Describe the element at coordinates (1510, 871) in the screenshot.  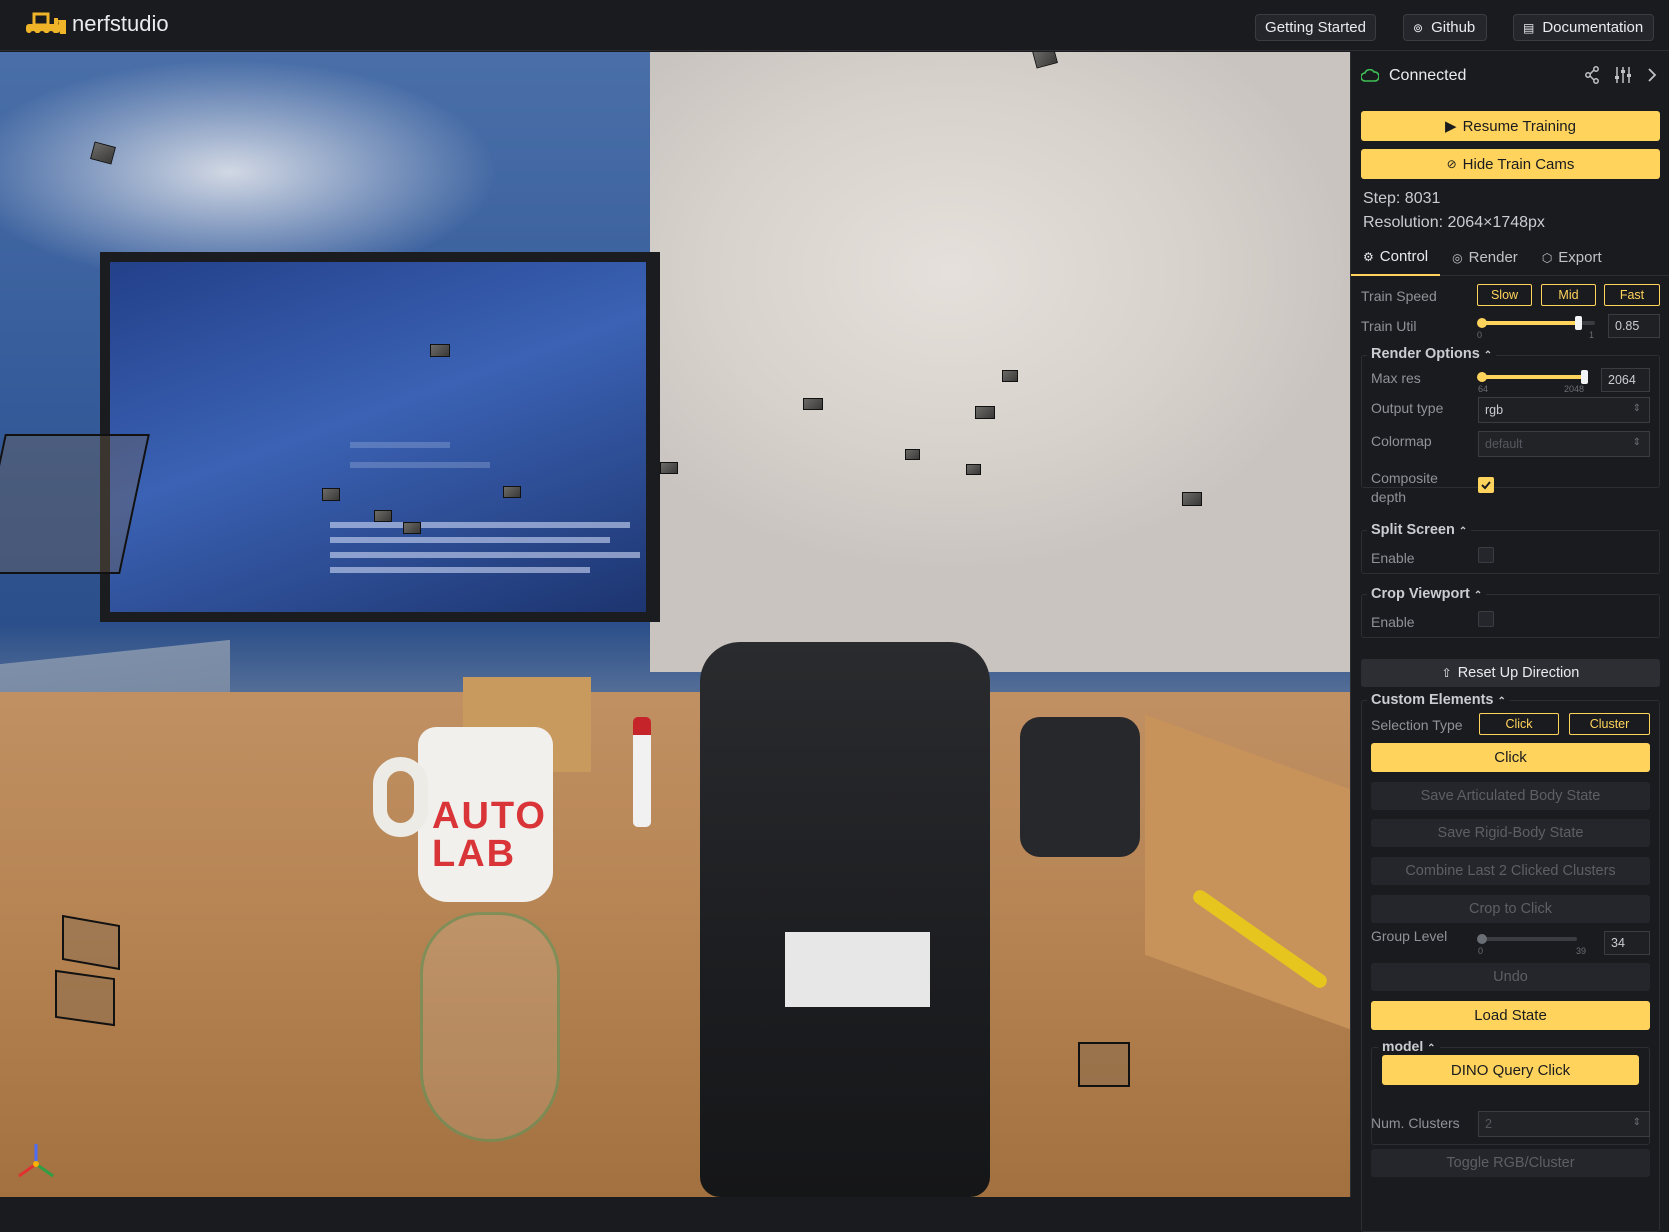
I see `combine-clusters-button: Combine Last 2 Clicked Clusters` at that location.